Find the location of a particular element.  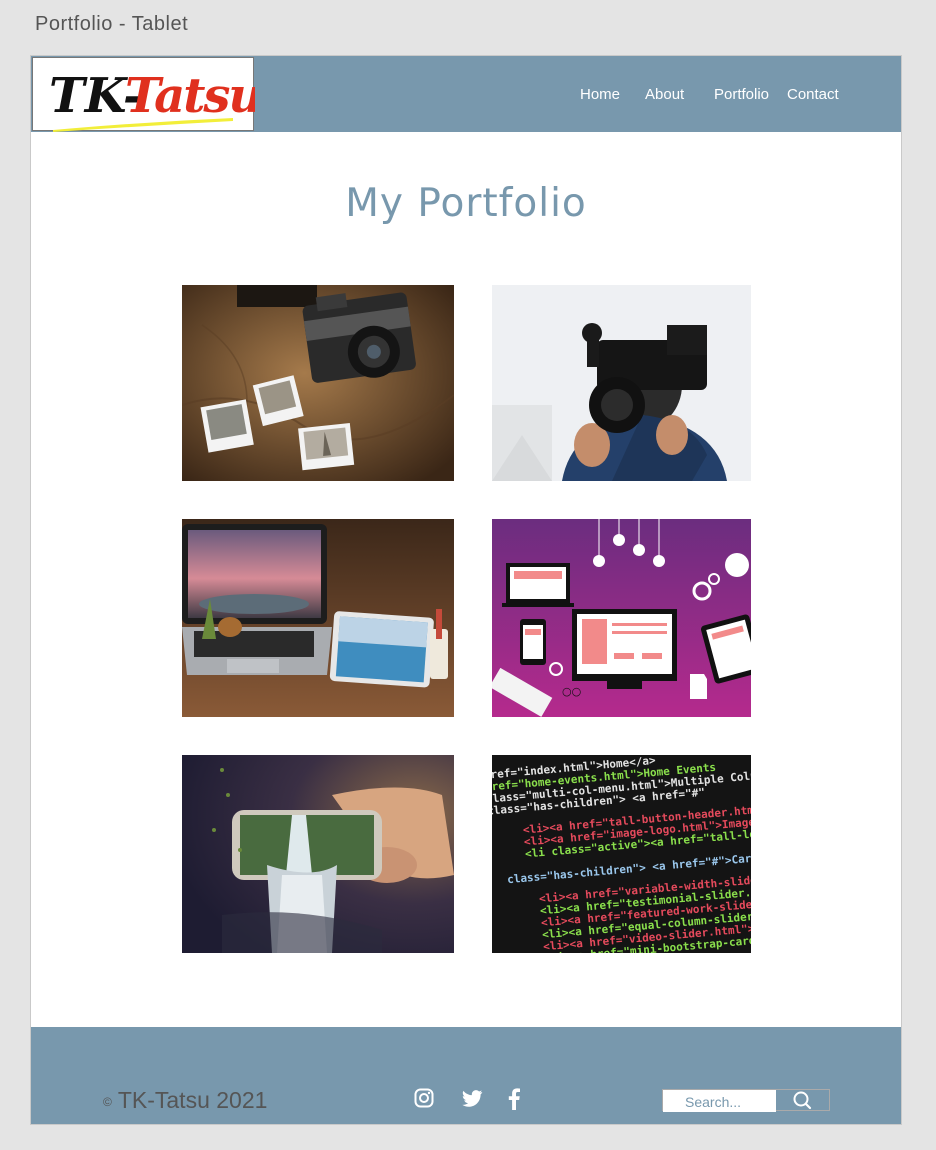

laptop-photo-image is located at coordinates (318, 618).